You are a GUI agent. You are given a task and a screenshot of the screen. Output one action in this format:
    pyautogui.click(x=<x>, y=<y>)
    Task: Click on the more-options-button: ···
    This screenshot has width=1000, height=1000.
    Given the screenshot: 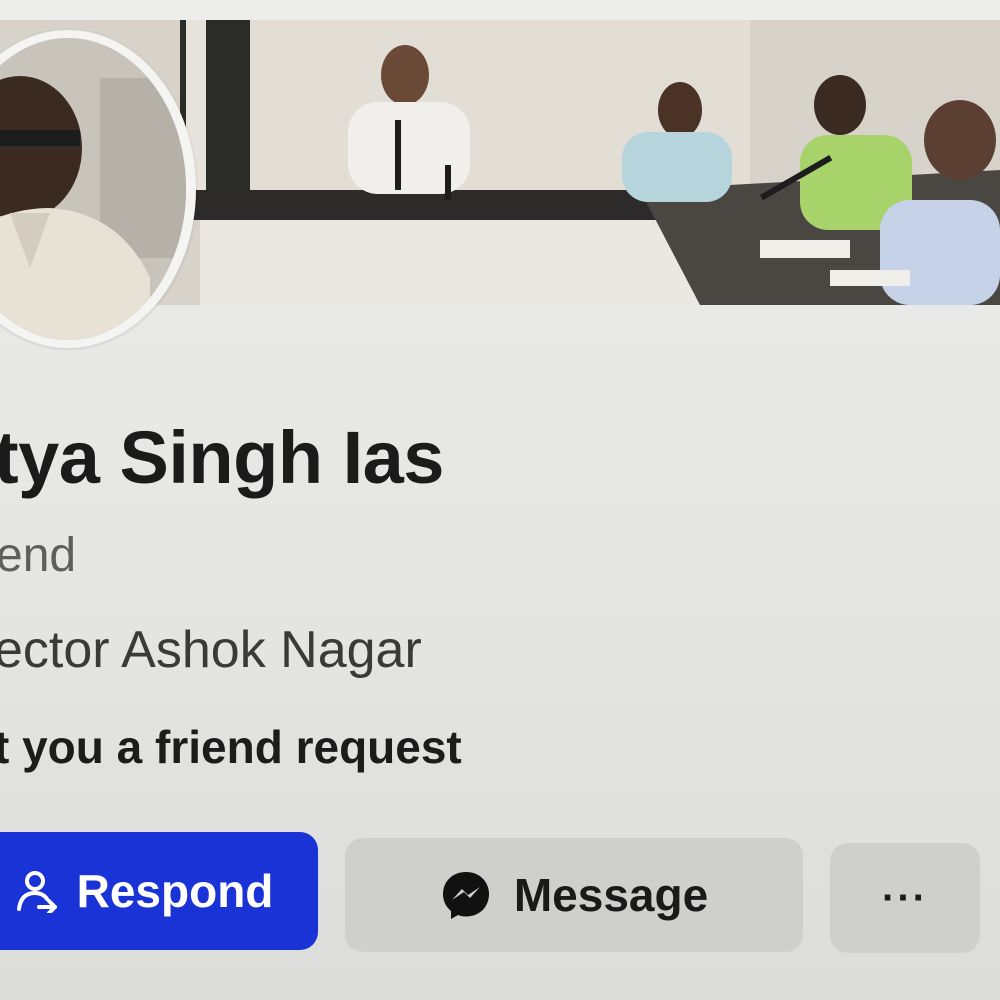 What is the action you would take?
    pyautogui.click(x=905, y=898)
    